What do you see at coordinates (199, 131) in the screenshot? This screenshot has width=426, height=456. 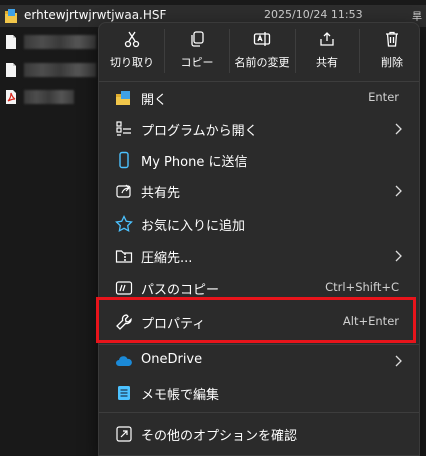 I see `menu-item-label: プログラムから開く` at bounding box center [199, 131].